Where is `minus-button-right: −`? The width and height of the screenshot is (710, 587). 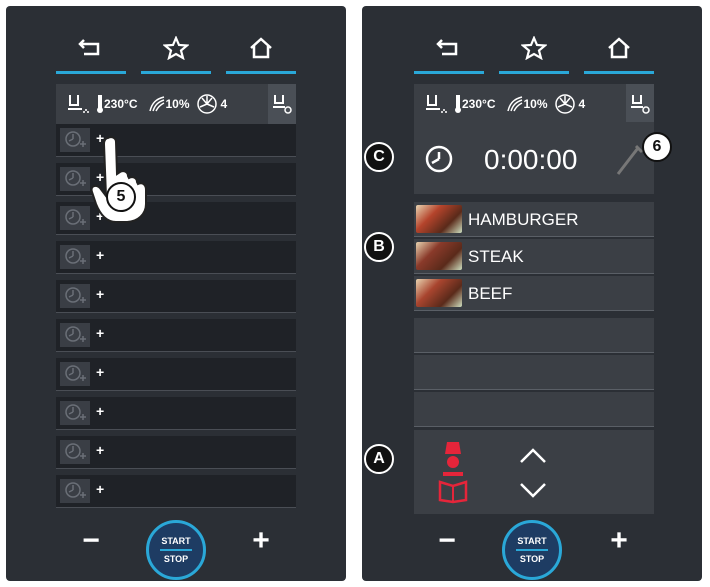
minus-button-right: − is located at coordinates (447, 541).